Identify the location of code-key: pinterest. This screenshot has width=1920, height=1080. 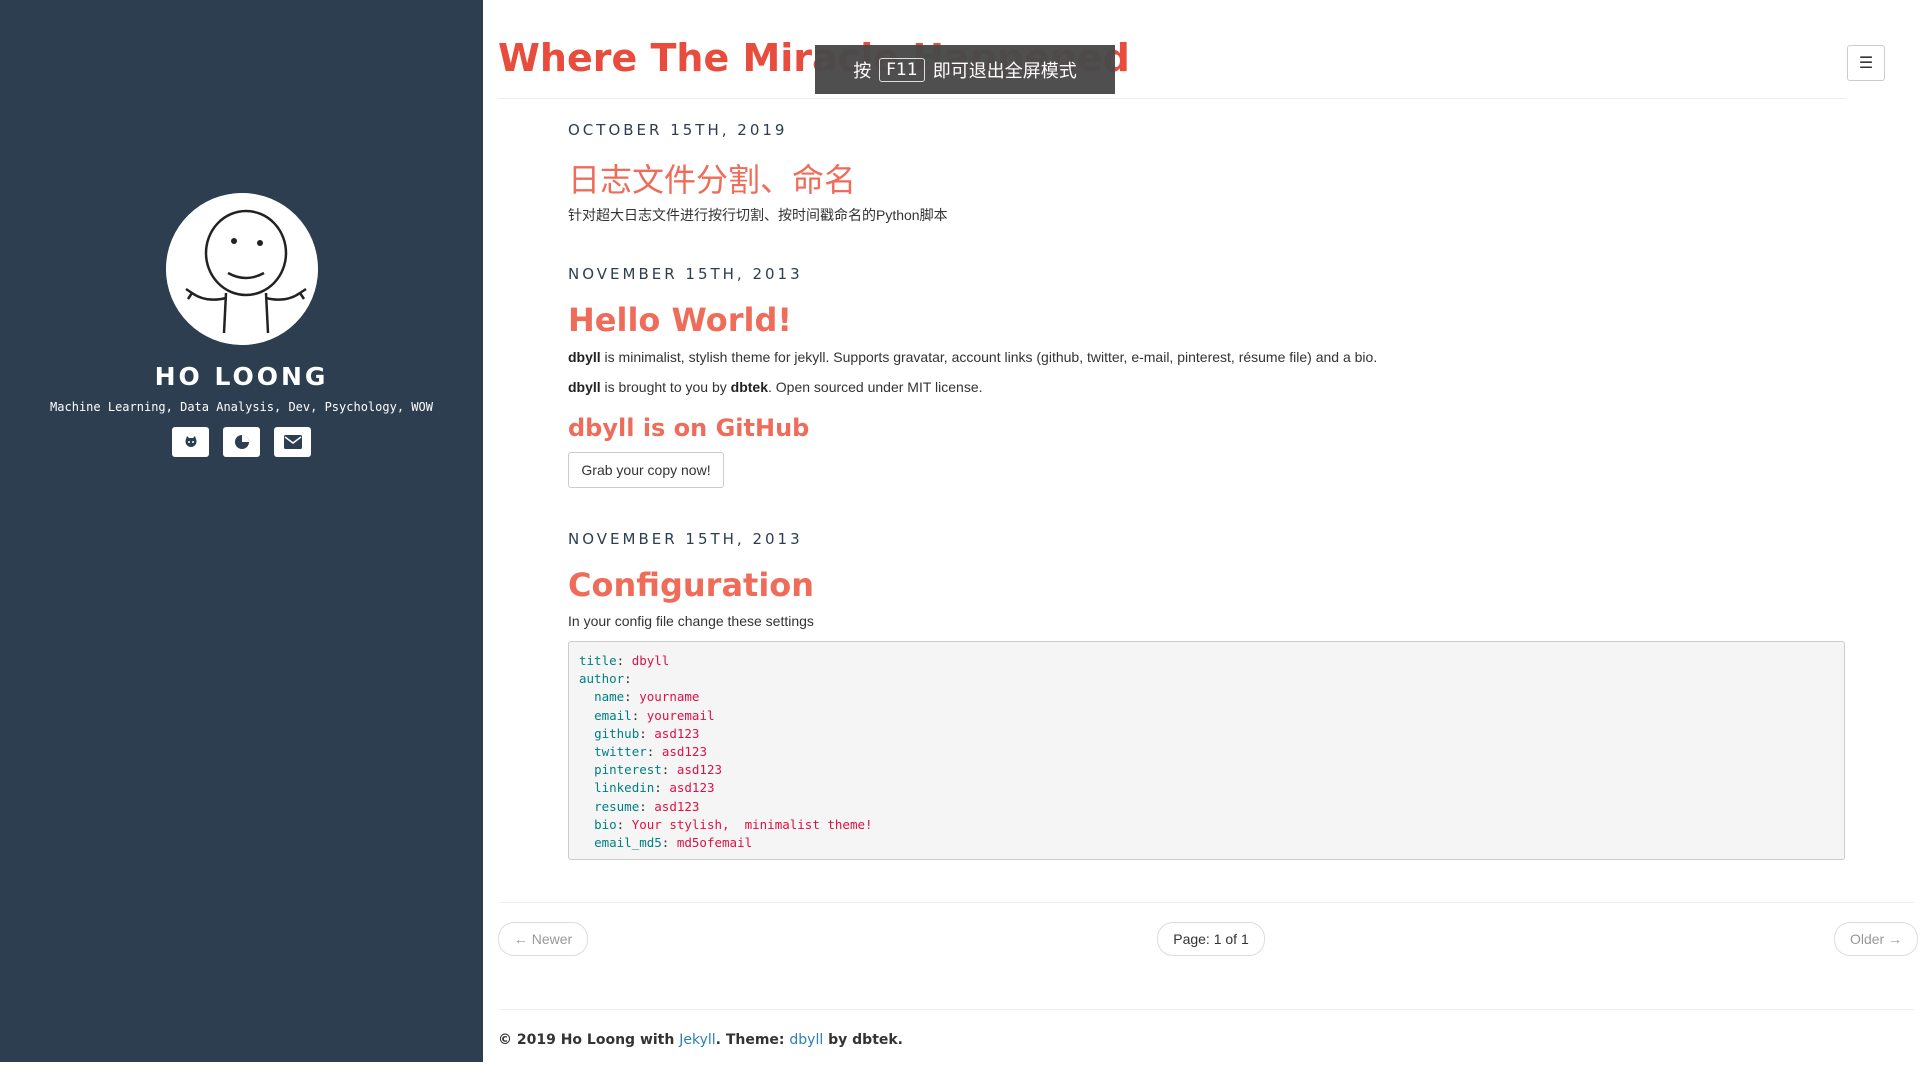
(628, 770).